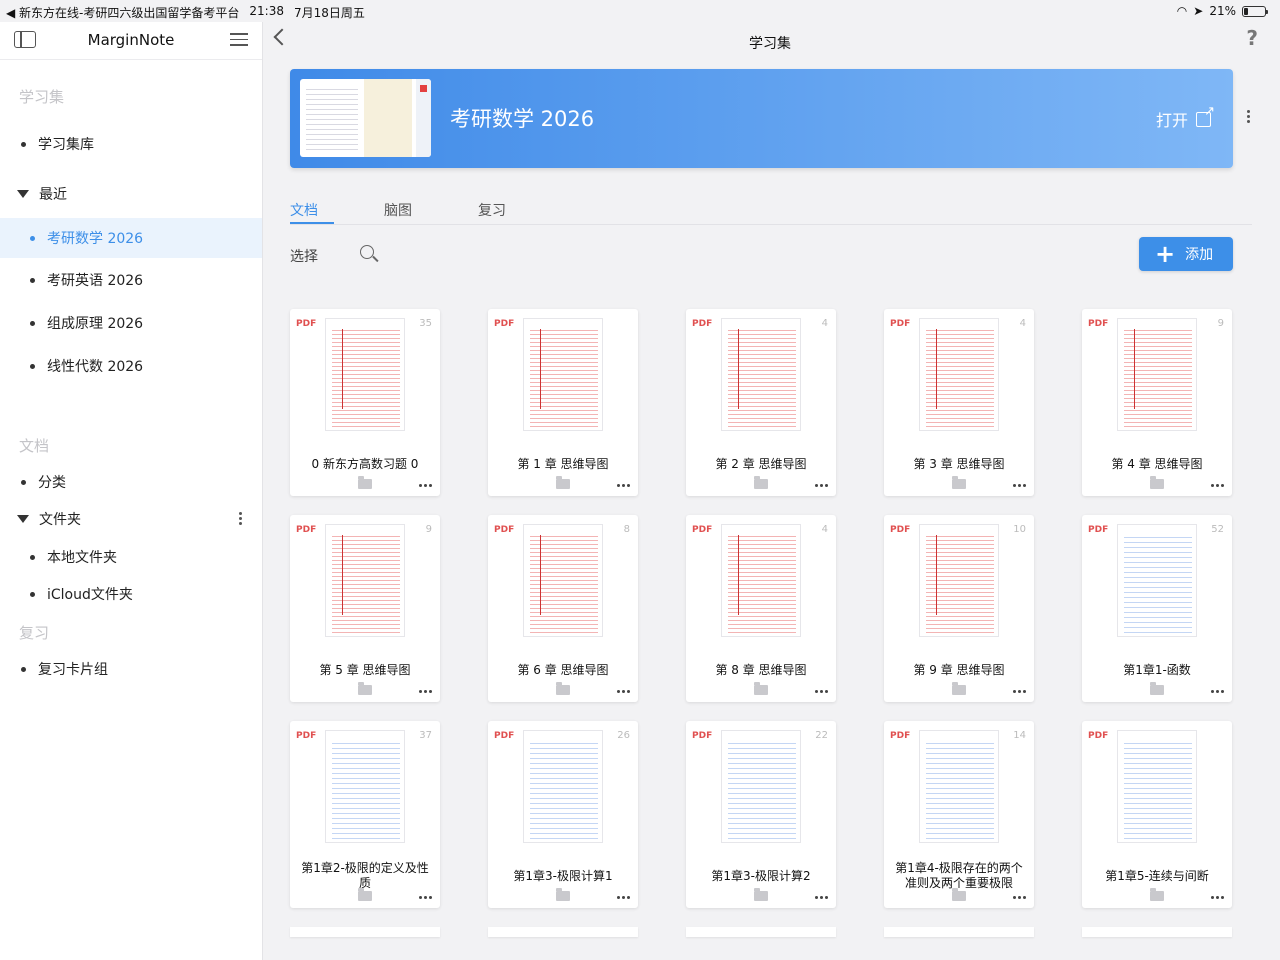  Describe the element at coordinates (131, 669) in the screenshot. I see `sidebar-item-review-cards: 复习卡片组` at that location.